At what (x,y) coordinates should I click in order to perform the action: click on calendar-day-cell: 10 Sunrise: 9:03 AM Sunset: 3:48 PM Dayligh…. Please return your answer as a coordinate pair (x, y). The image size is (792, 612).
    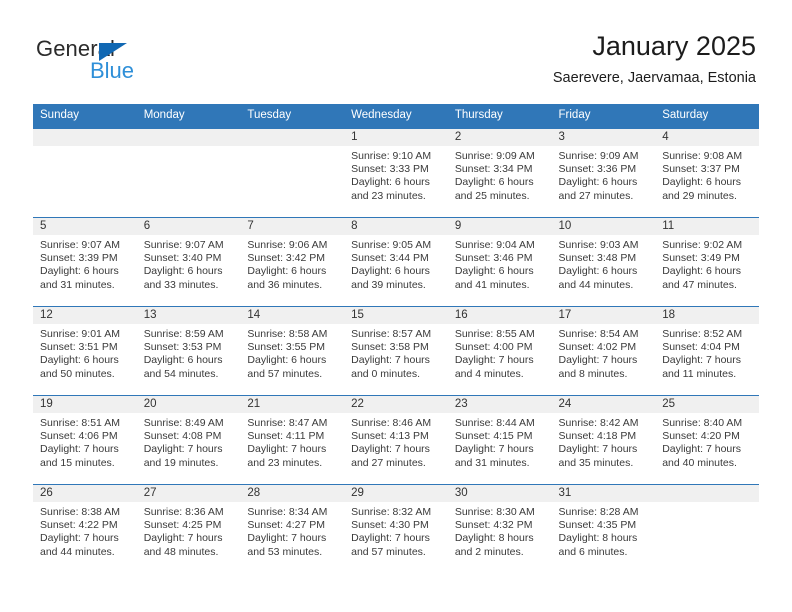
    Looking at the image, I should click on (603, 262).